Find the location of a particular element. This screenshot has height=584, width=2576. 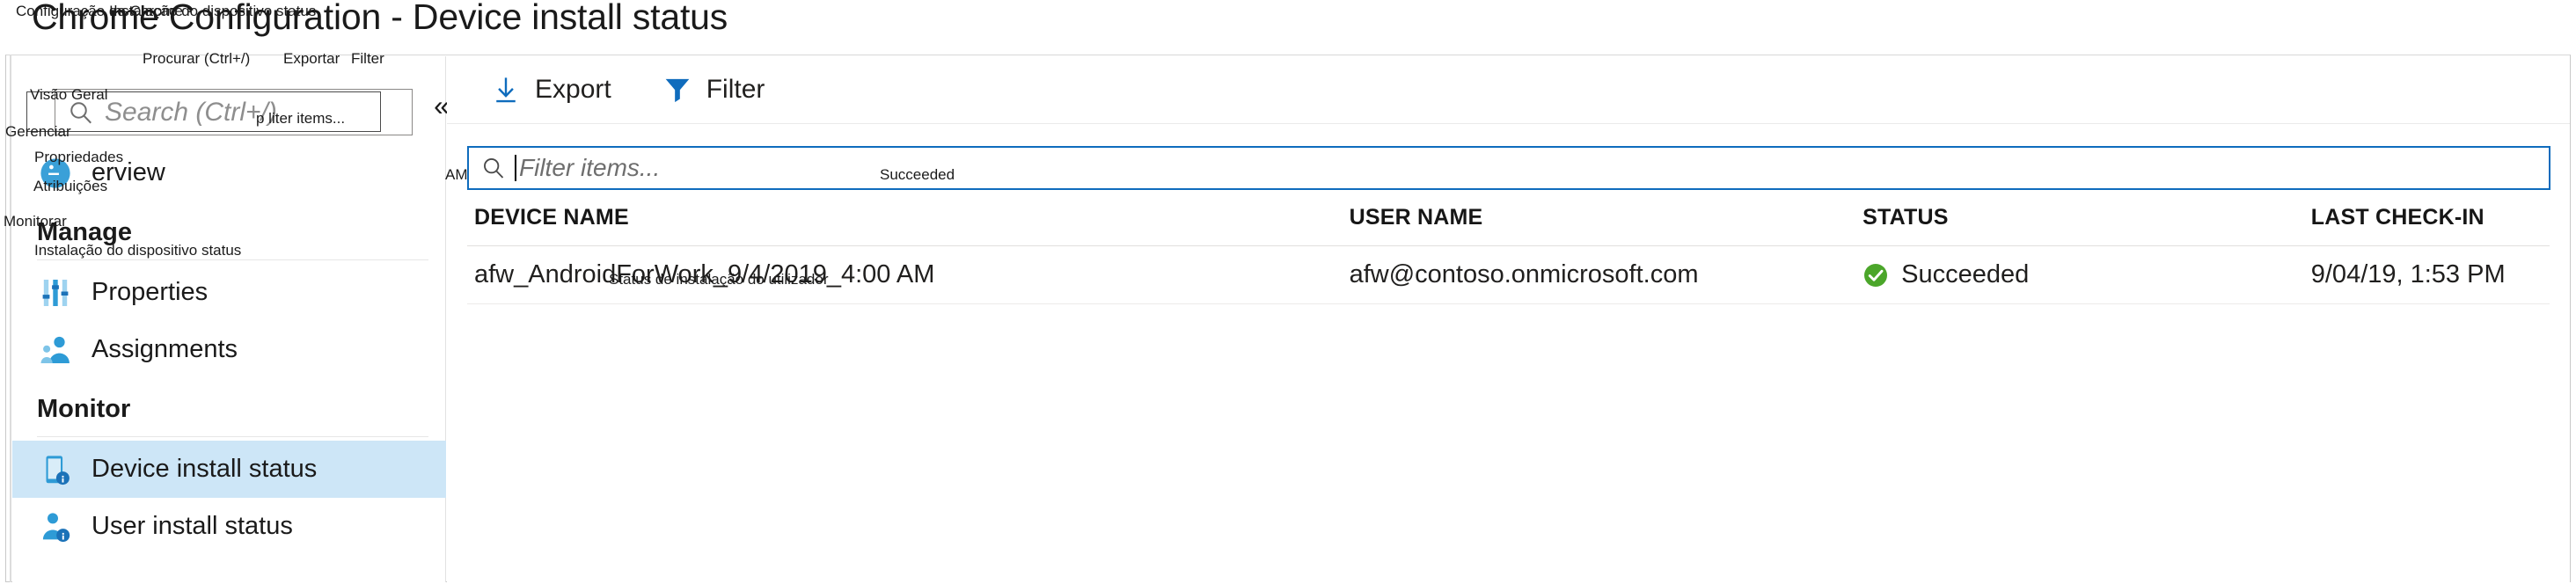

sidebar-item-properties: Properties is located at coordinates (229, 292).